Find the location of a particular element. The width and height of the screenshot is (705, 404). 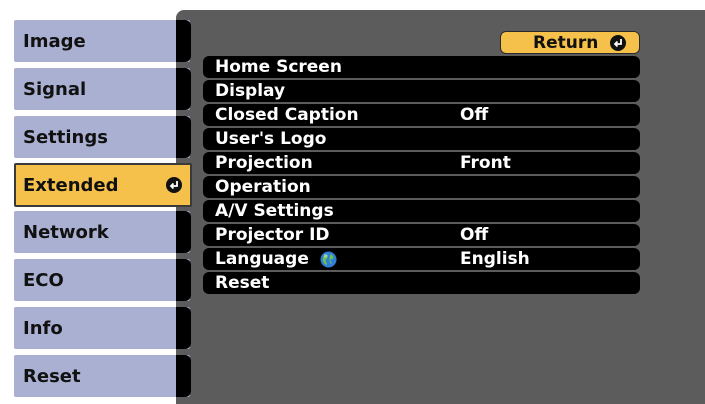

tab-info: Info is located at coordinates (102, 328).